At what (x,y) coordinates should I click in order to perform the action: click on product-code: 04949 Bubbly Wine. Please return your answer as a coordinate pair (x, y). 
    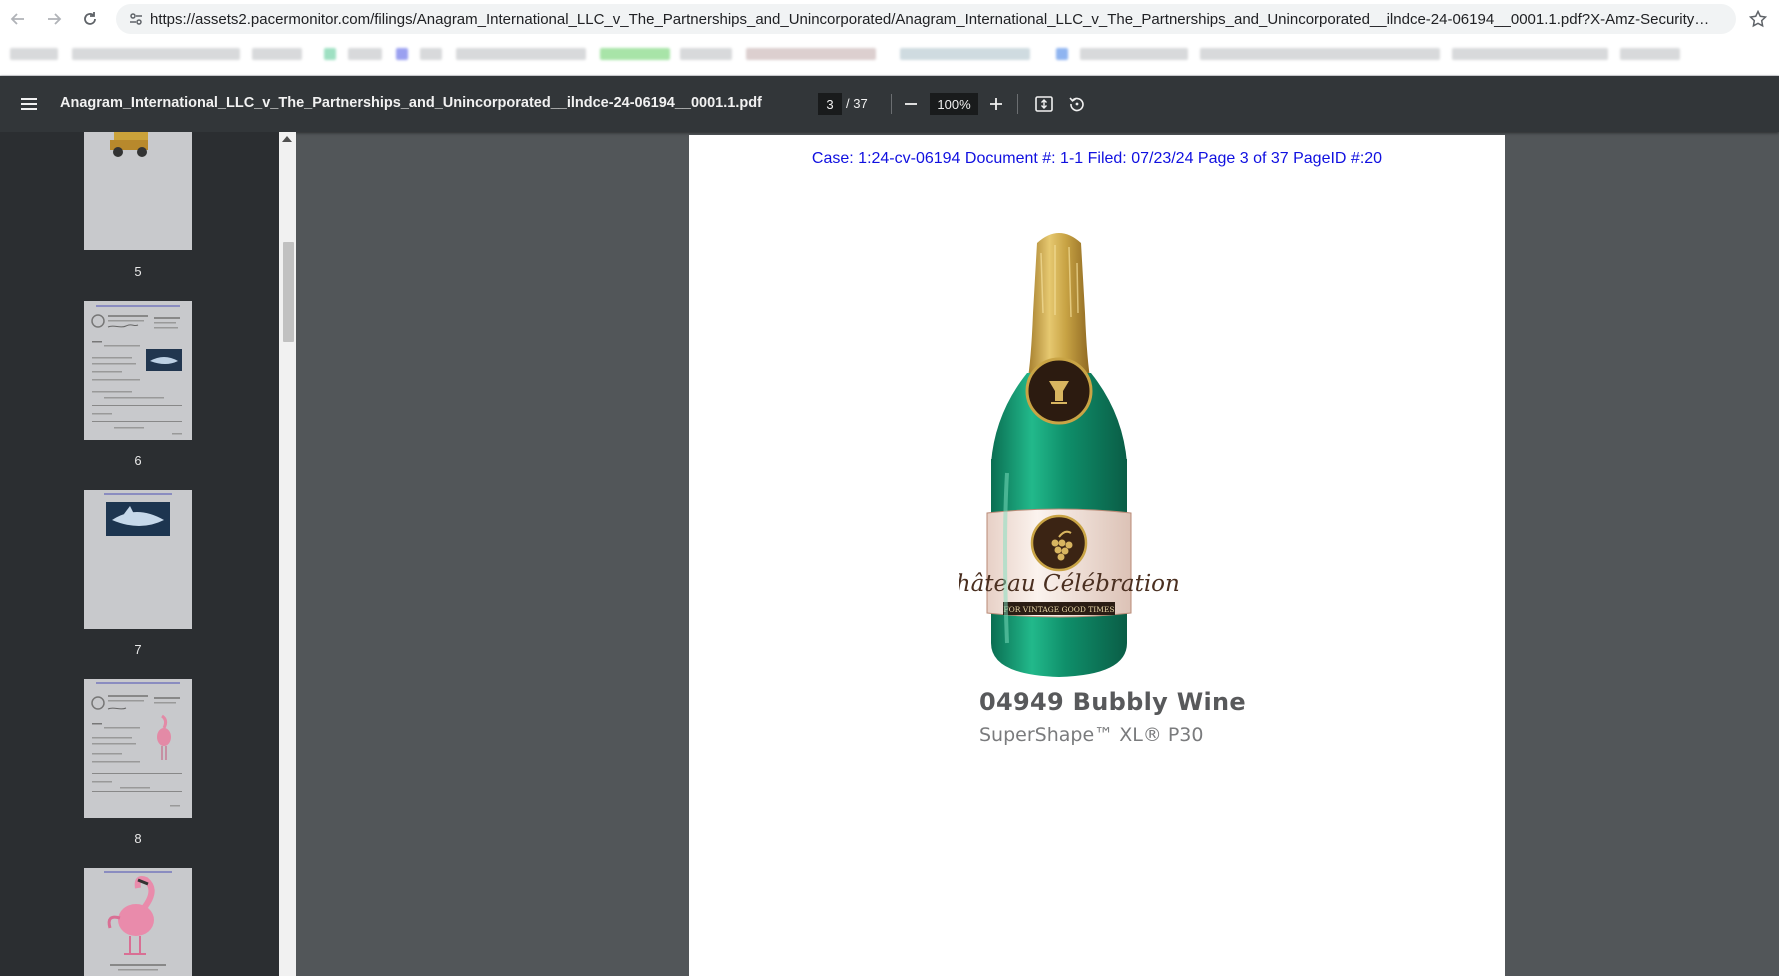
    Looking at the image, I should click on (1112, 702).